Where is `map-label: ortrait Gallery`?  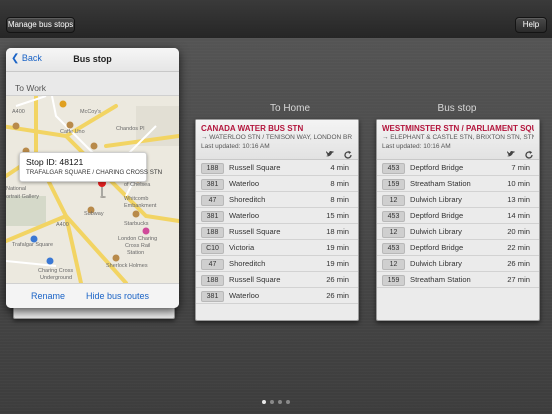
map-label: ortrait Gallery is located at coordinates (23, 197).